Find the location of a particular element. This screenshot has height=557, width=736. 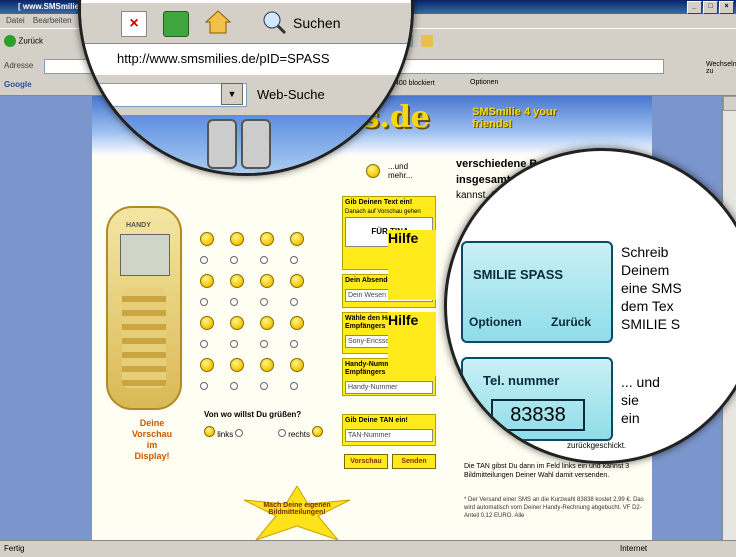

phone-keypad is located at coordinates (144, 338).